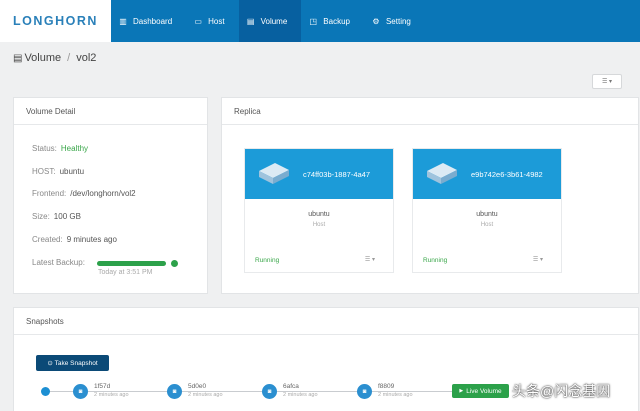 The image size is (640, 411). I want to click on panel-title: Snapshots, so click(326, 321).